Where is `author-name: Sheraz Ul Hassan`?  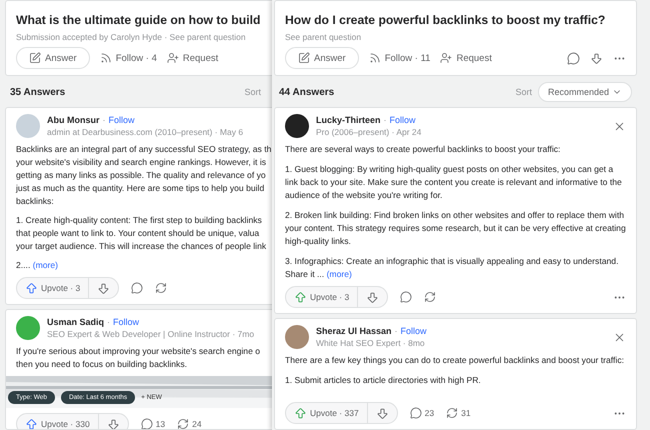 author-name: Sheraz Ul Hassan is located at coordinates (354, 331).